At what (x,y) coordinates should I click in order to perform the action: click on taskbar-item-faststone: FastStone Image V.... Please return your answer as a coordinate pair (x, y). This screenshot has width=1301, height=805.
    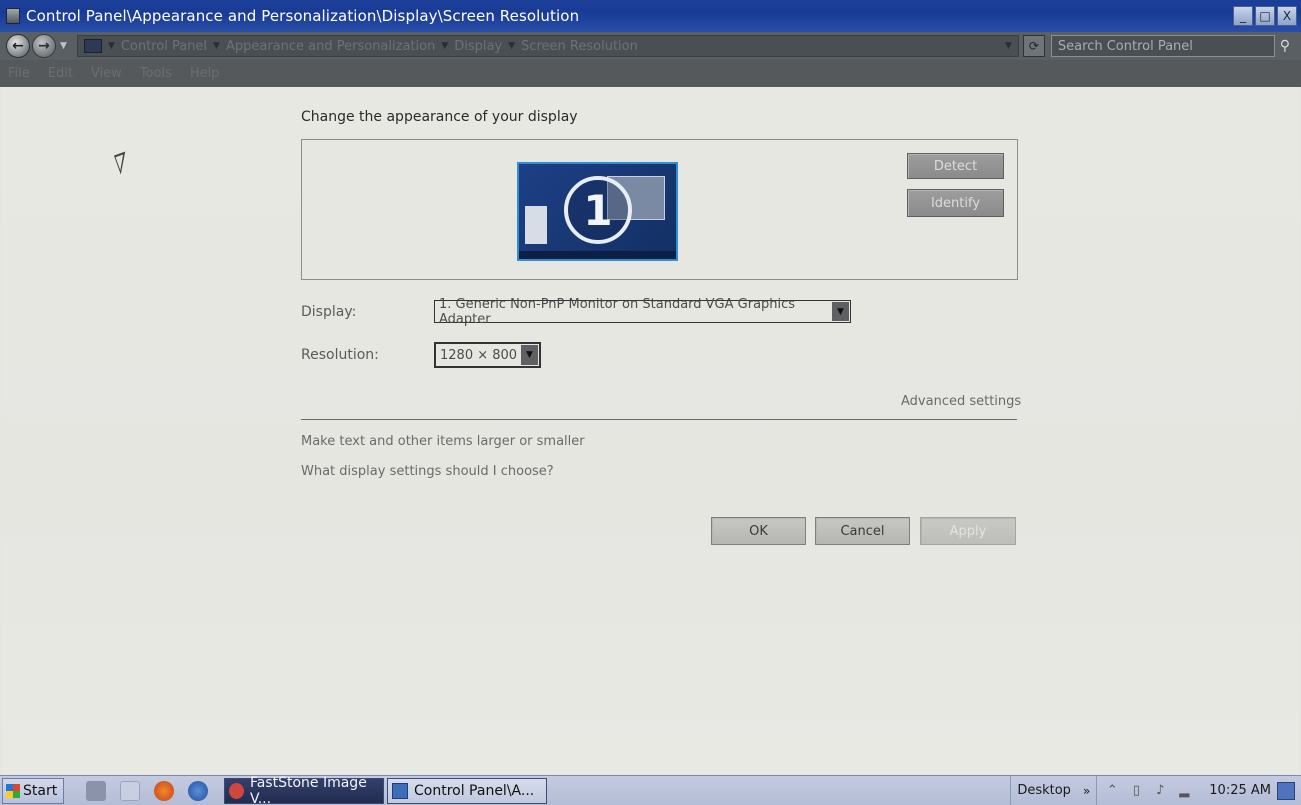
    Looking at the image, I should click on (304, 789).